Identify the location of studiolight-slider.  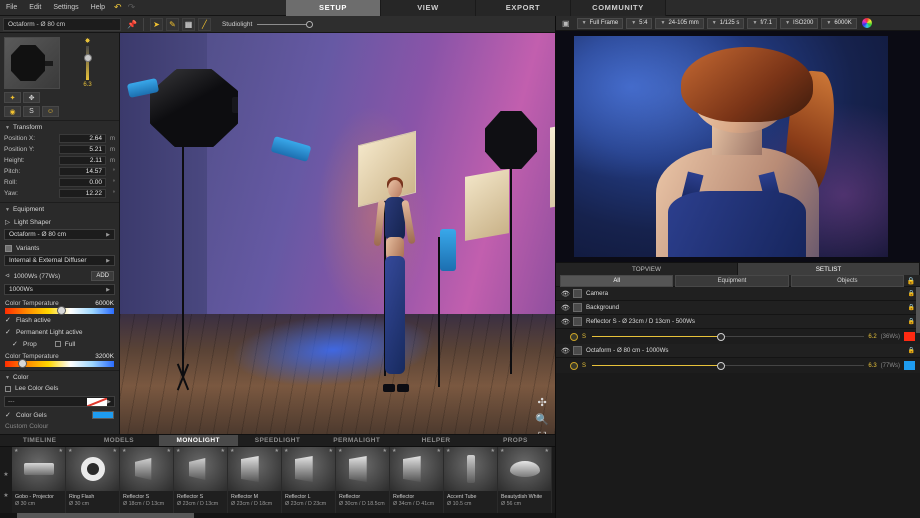
(285, 24).